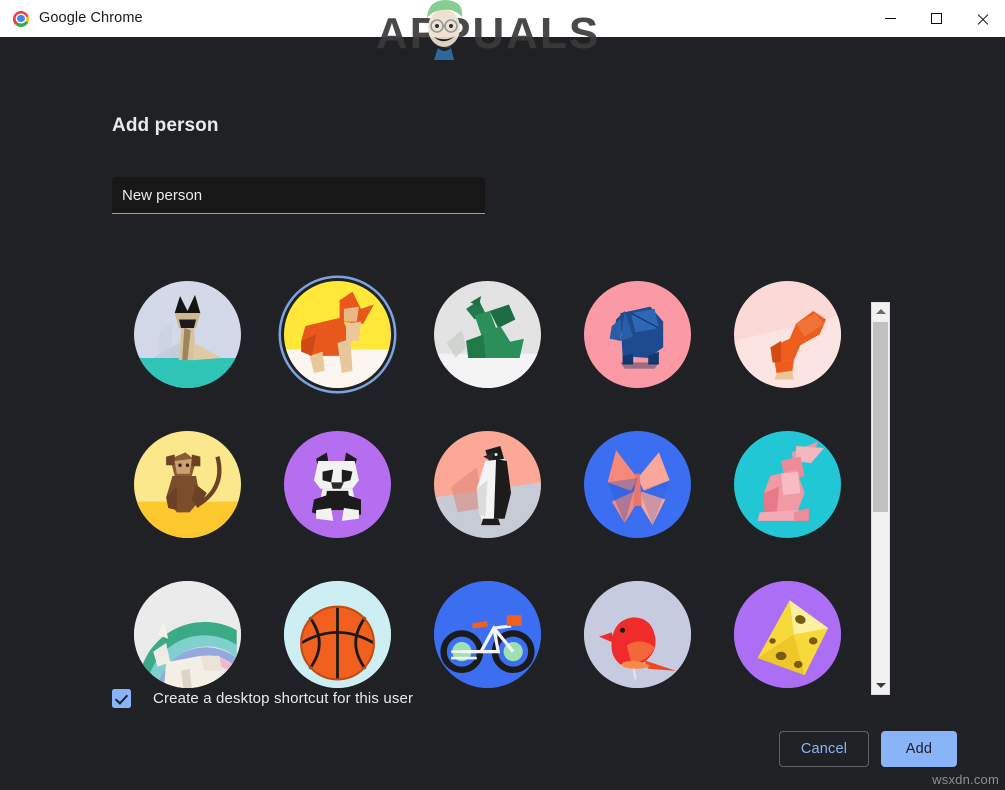  Describe the element at coordinates (487, 634) in the screenshot. I see `bicycle-avatar-image` at that location.